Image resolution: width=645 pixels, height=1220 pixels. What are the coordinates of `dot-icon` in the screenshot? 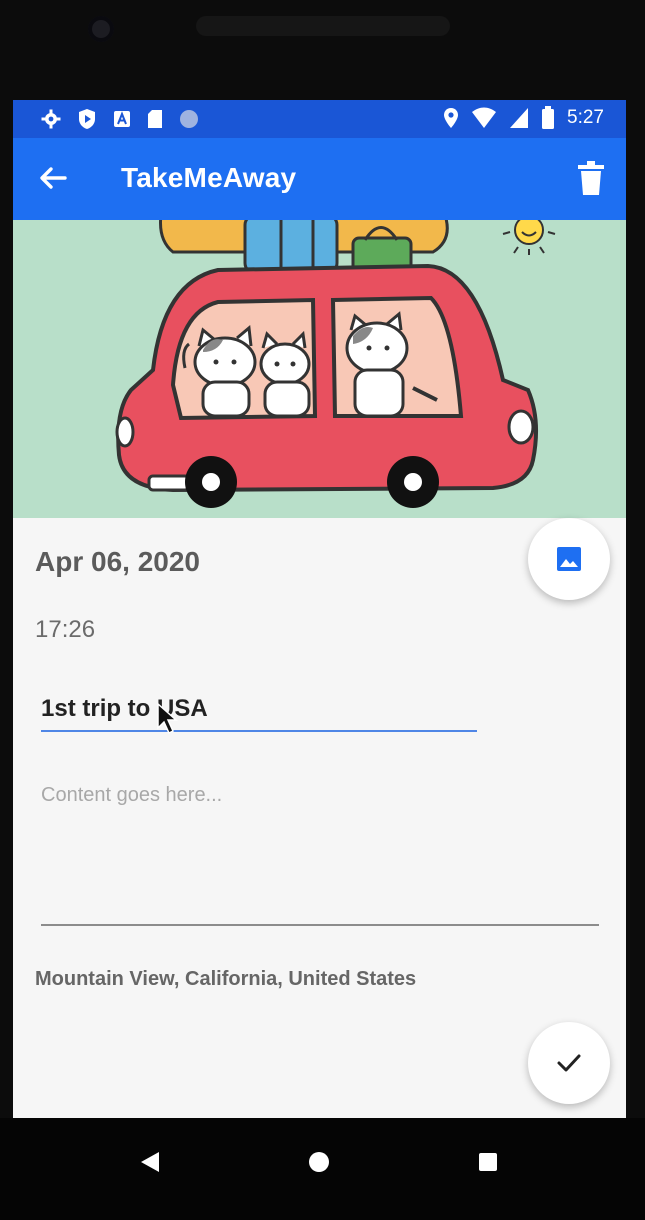 It's located at (189, 119).